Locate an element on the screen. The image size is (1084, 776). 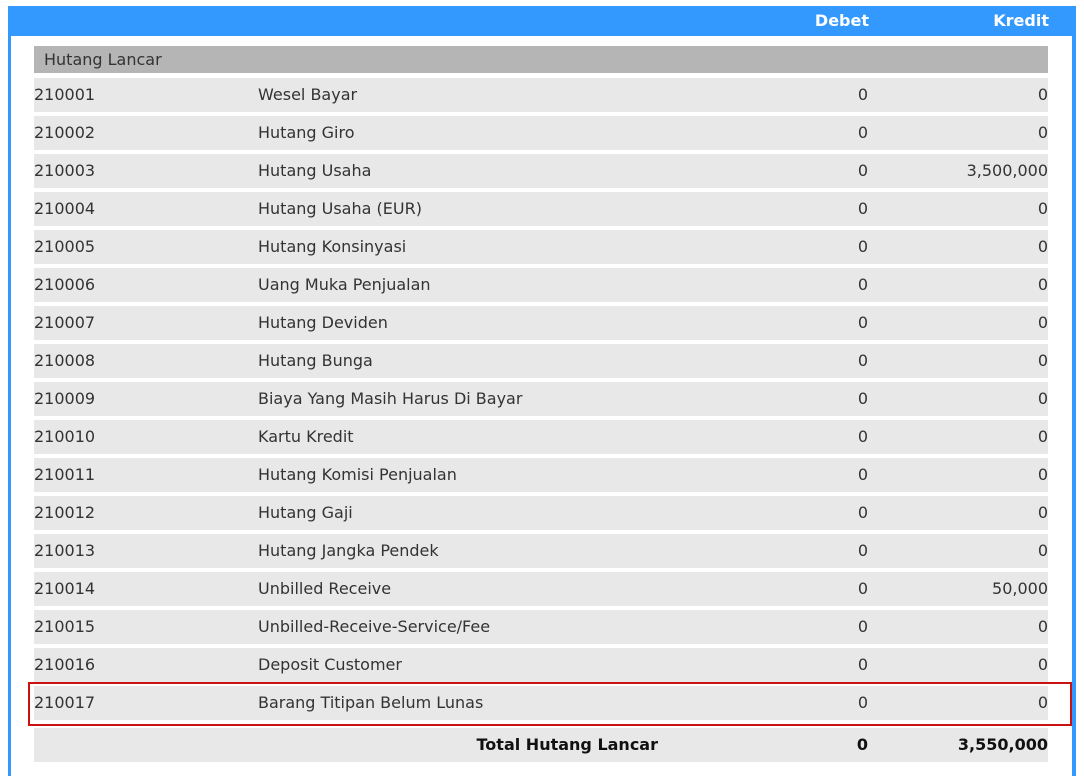
account-name: Hutang Gaji is located at coordinates (305, 512).